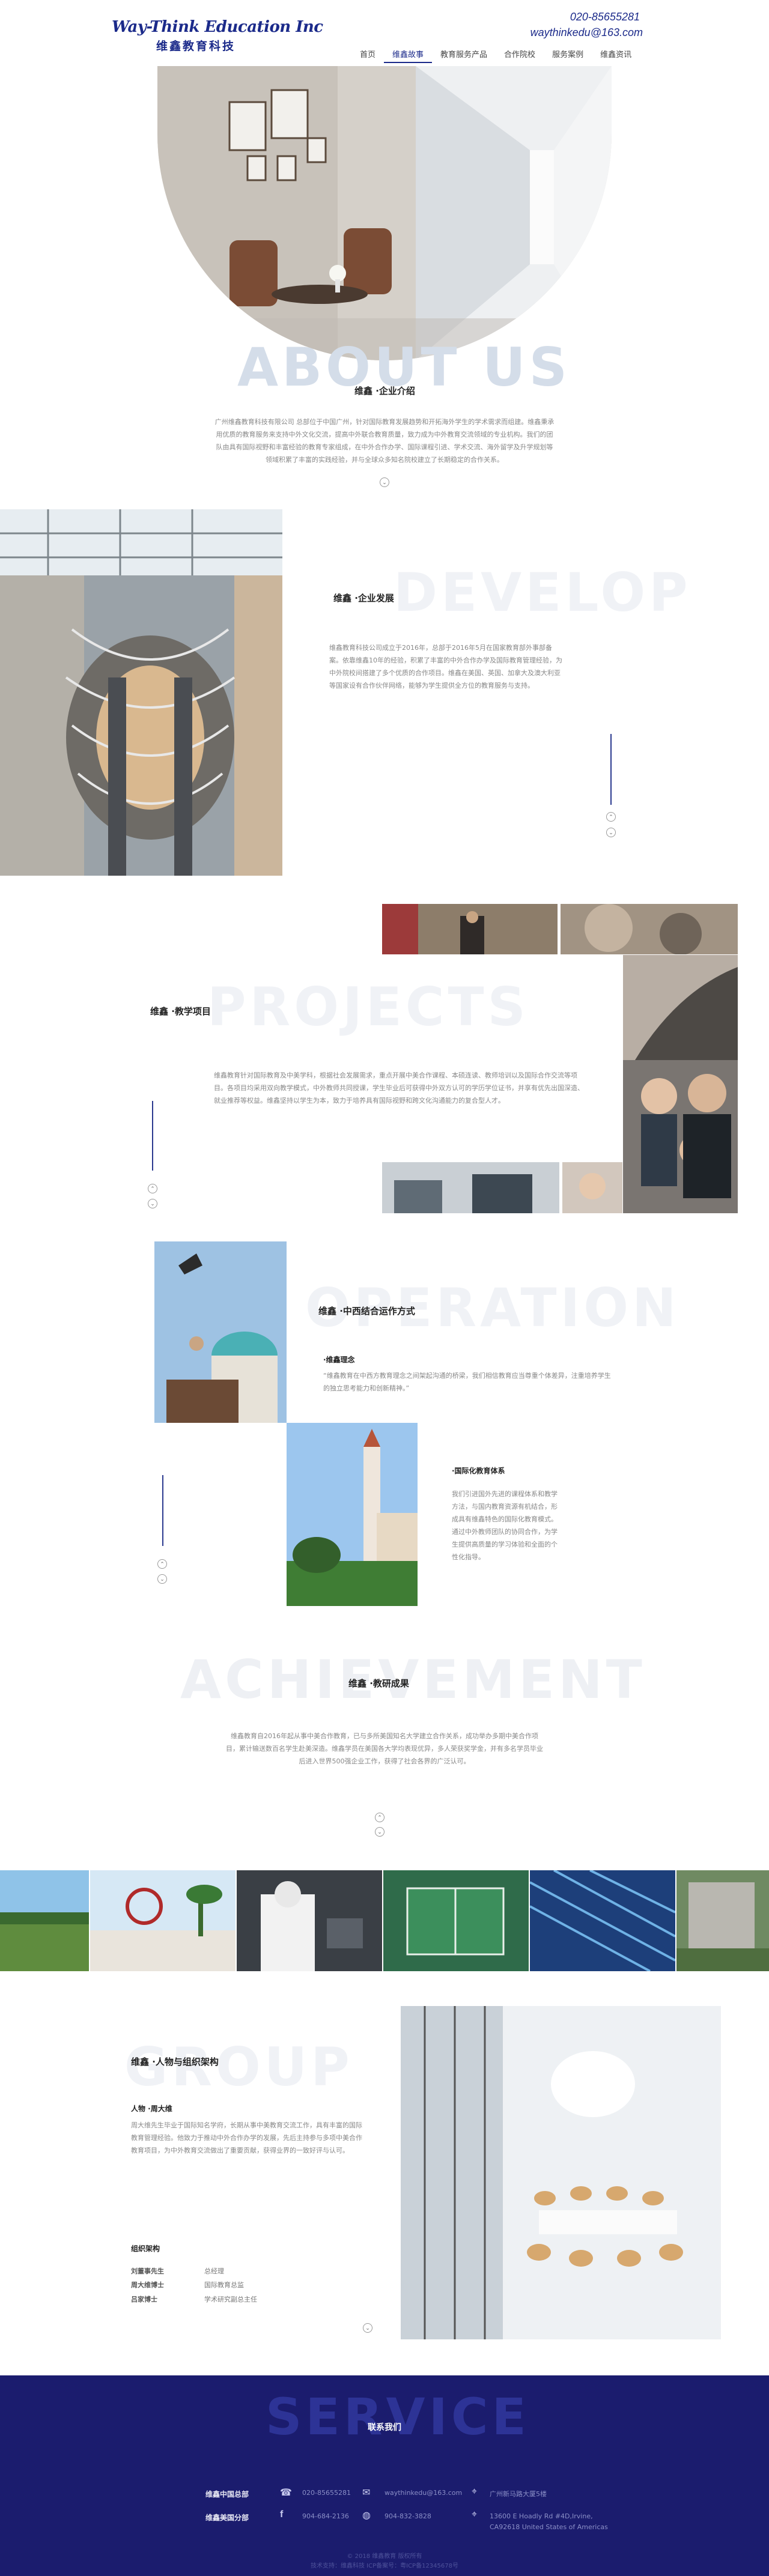  What do you see at coordinates (368, 1007) in the screenshot?
I see `projects-bg-word: PROJECTS` at bounding box center [368, 1007].